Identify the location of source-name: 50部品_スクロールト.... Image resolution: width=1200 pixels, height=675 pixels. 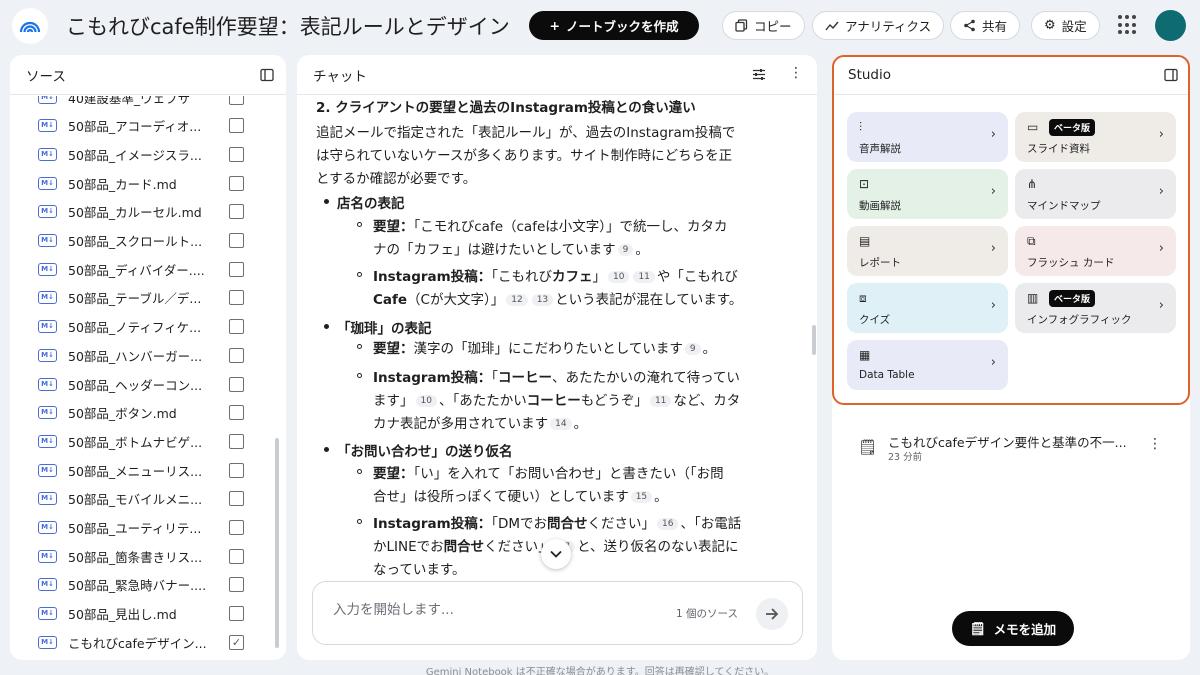
(135, 241).